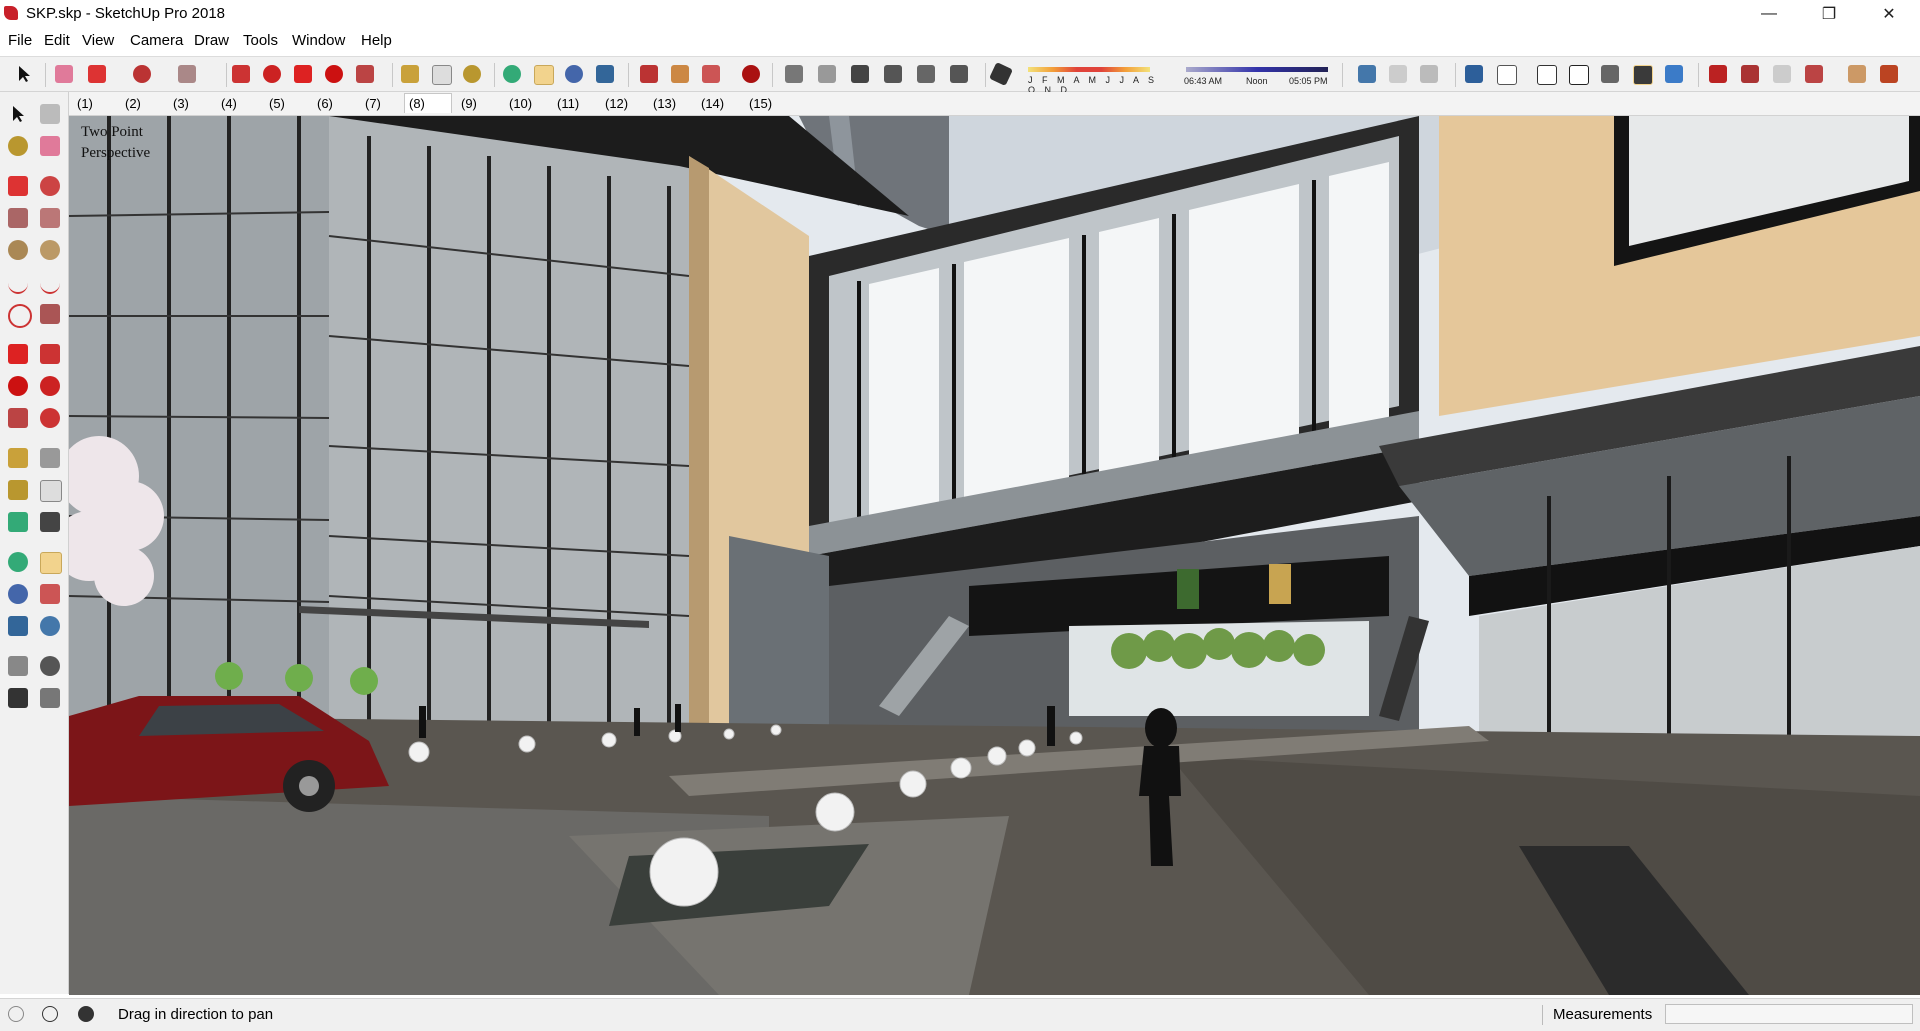 Image resolution: width=1920 pixels, height=1031 pixels. I want to click on pan-icon, so click(544, 75).